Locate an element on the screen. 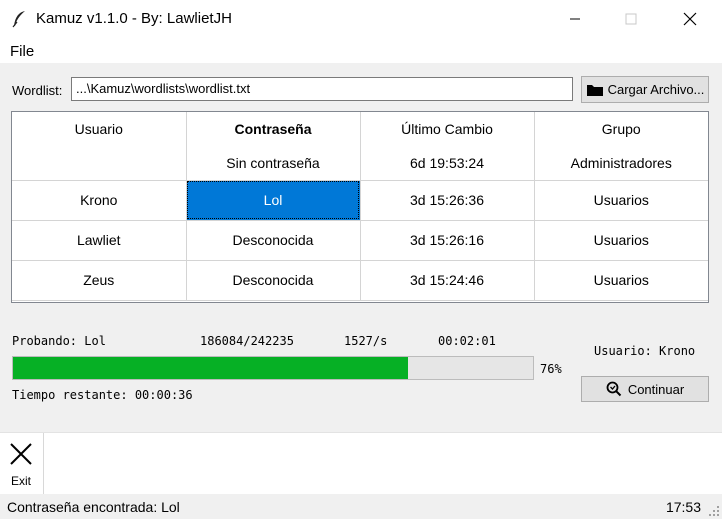 The height and width of the screenshot is (519, 722). cell-usuario: Zeus is located at coordinates (99, 280).